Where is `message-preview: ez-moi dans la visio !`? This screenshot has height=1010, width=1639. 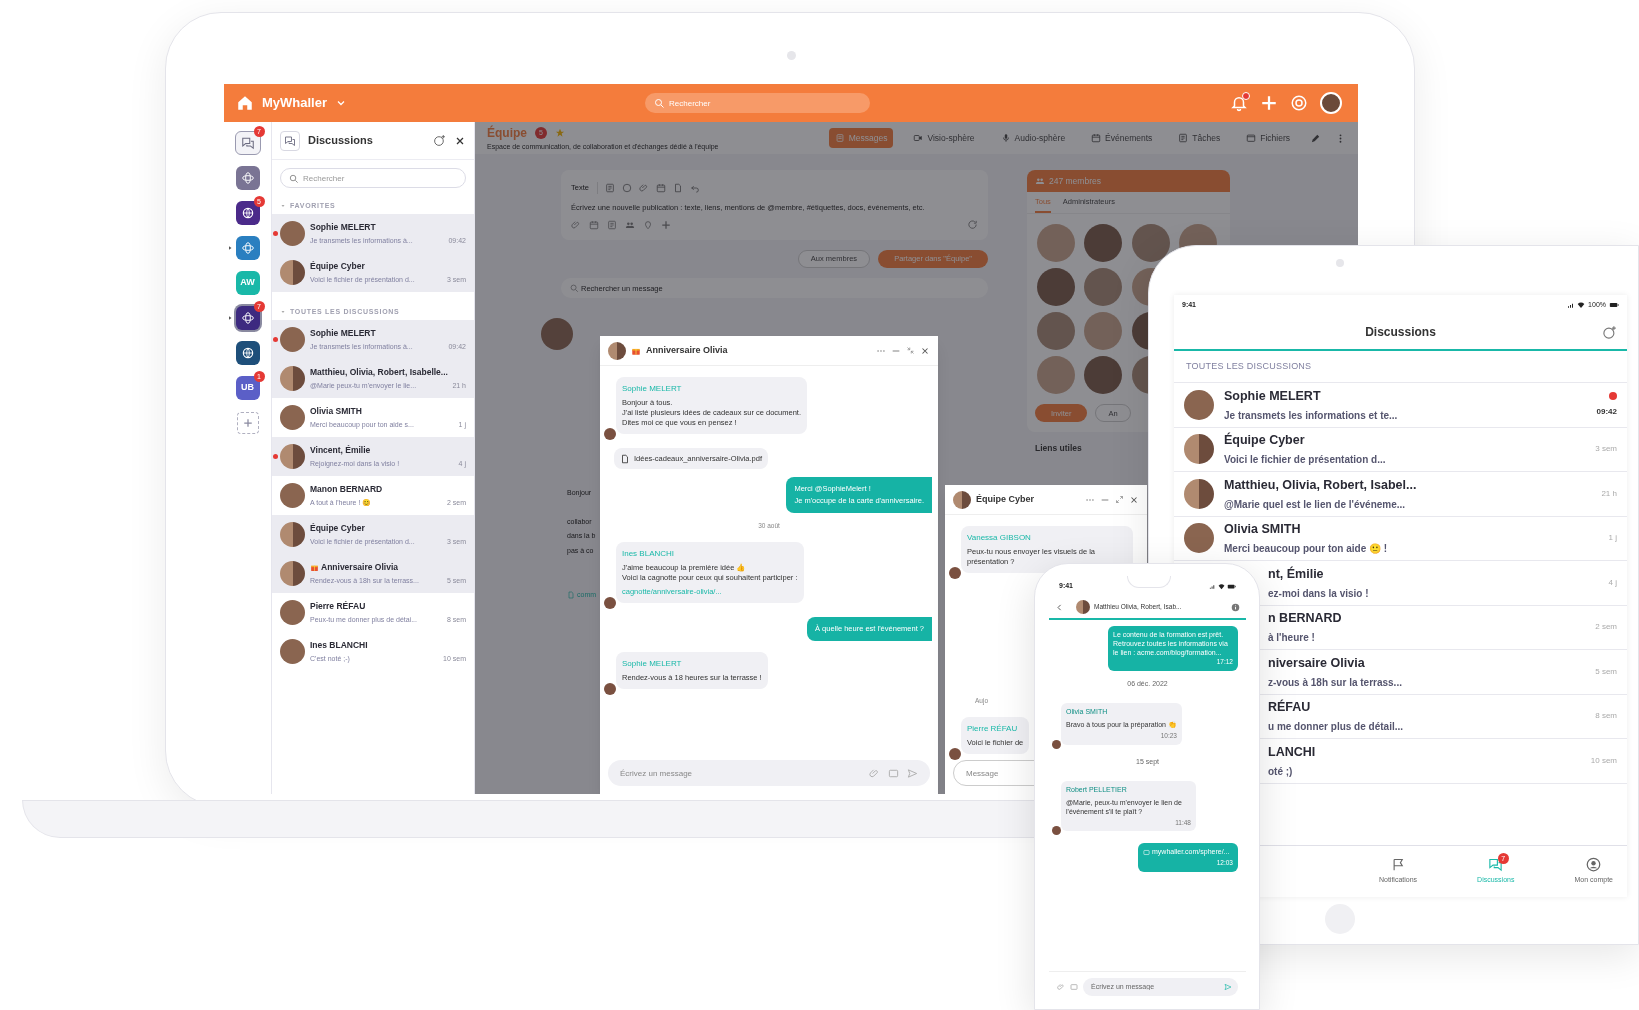 message-preview: ez-moi dans la visio ! is located at coordinates (1319, 593).